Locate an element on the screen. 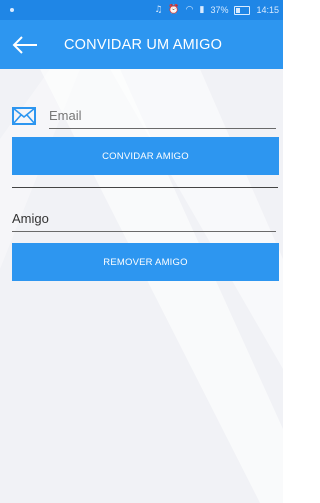 This screenshot has width=320, height=503. status-bar: ♫ ⏰ ◠ ▮ 37% 14:15 is located at coordinates (141, 10).